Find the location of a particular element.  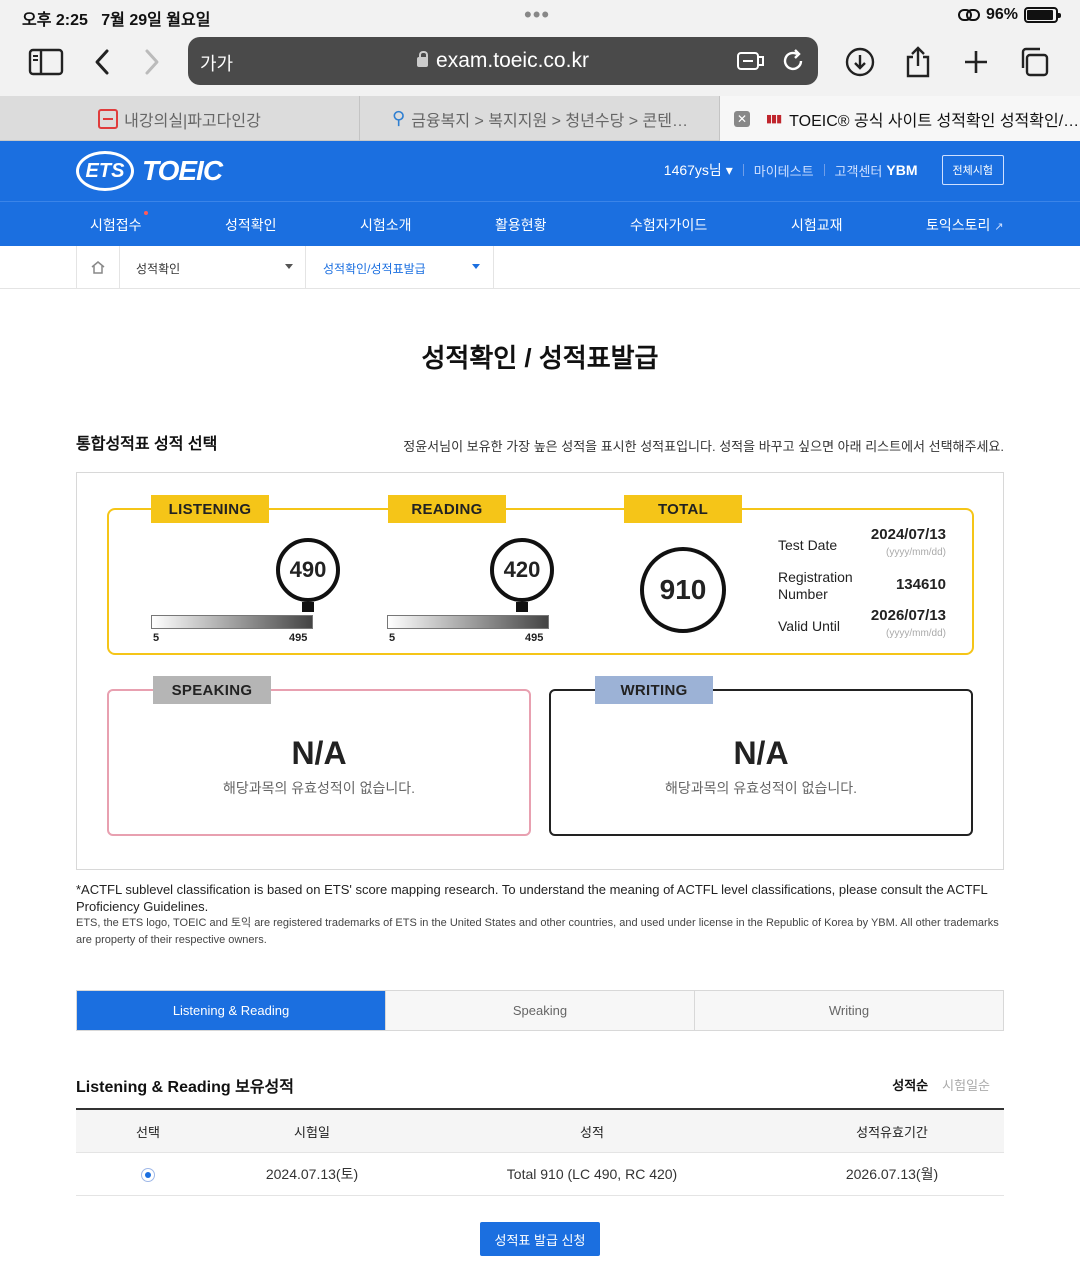

ybm-logo: YBM is located at coordinates (901, 170).